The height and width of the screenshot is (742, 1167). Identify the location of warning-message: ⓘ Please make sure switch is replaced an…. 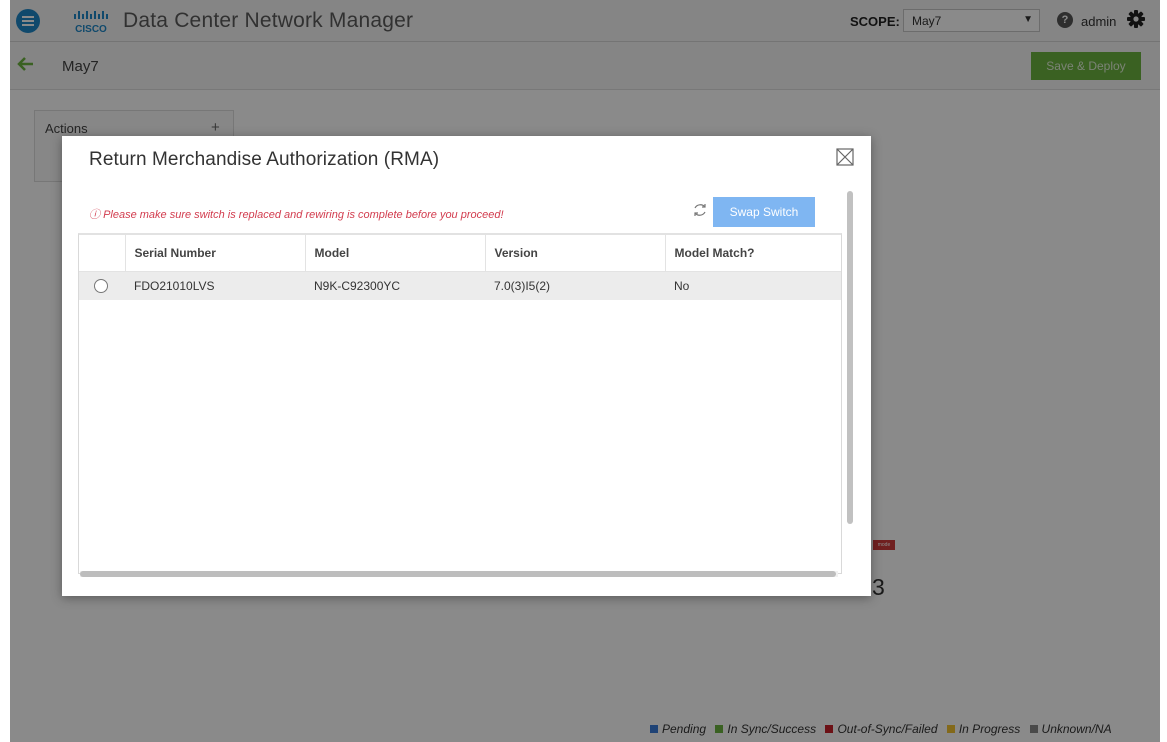
(296, 214).